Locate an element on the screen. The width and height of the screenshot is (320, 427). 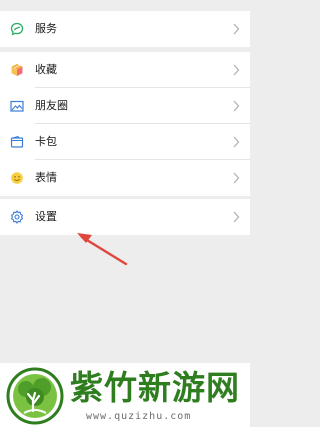
watermark-url: www.quzizhu.com is located at coordinates (139, 416).